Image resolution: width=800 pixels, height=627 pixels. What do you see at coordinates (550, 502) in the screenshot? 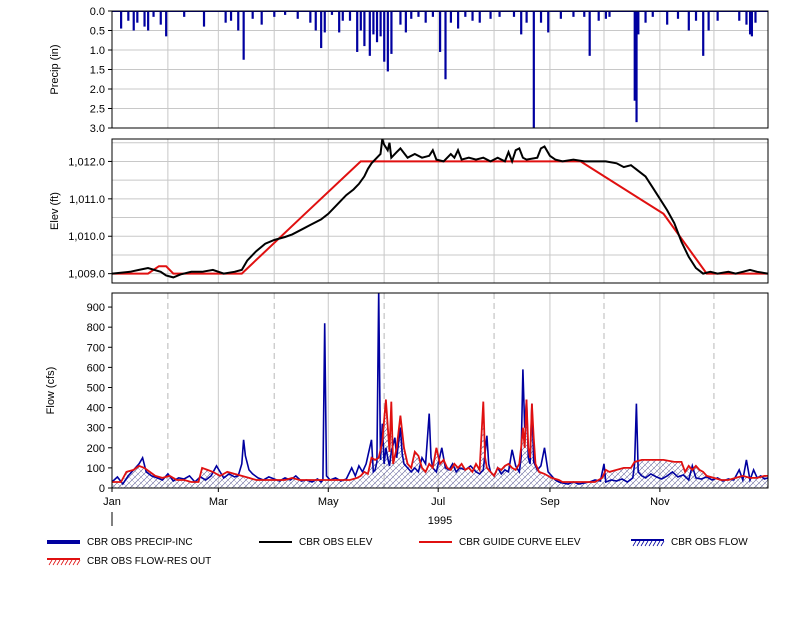
I see `x-month-label: Sep` at bounding box center [550, 502].